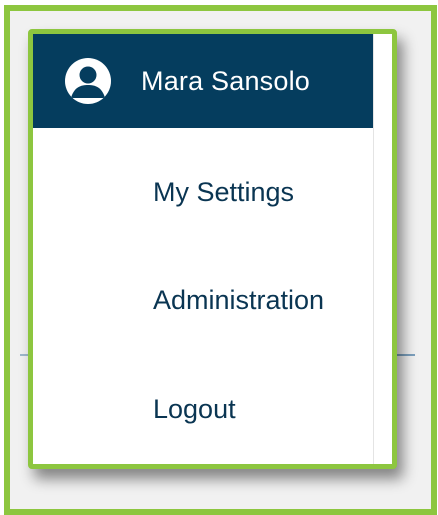 The width and height of the screenshot is (438, 515). What do you see at coordinates (382, 249) in the screenshot?
I see `scrollbar` at bounding box center [382, 249].